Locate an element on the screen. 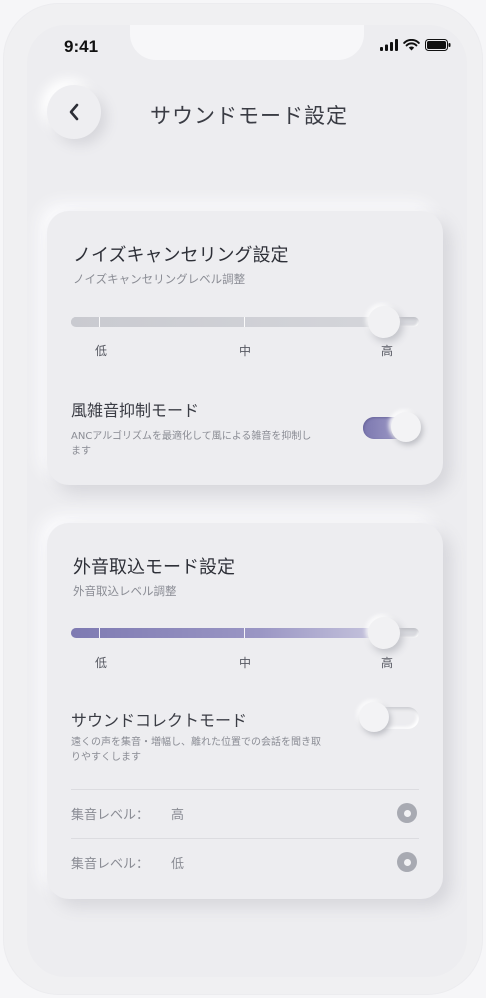 The width and height of the screenshot is (486, 998). level-low-radio is located at coordinates (407, 862).